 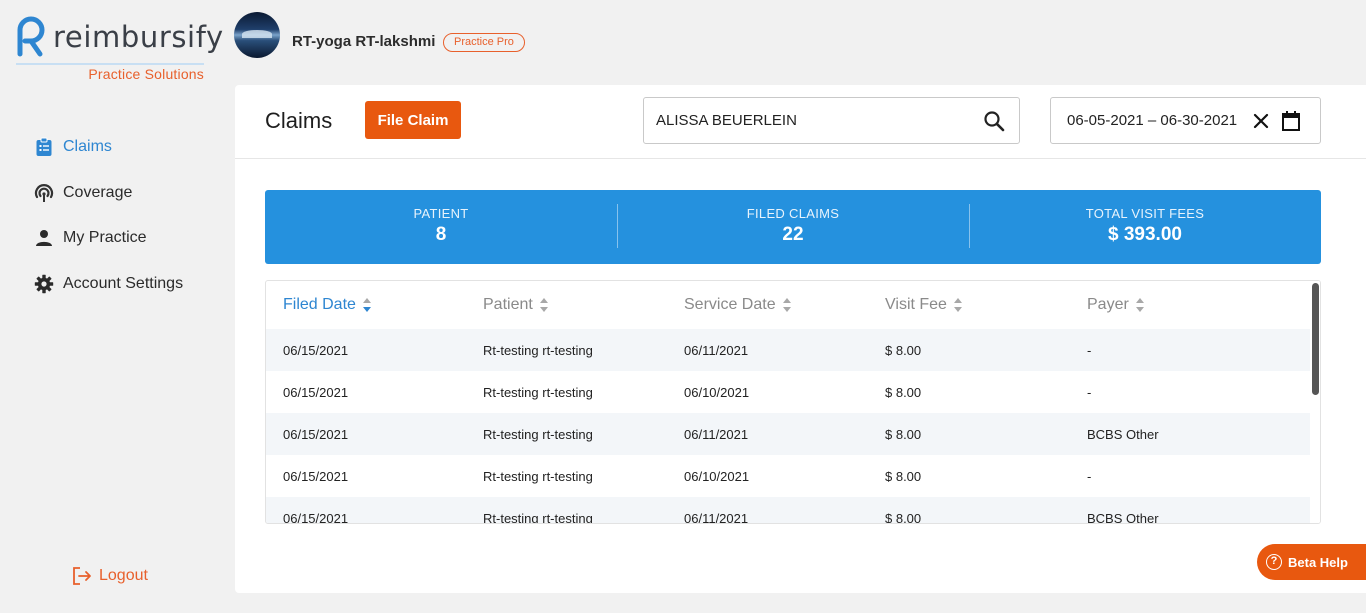 What do you see at coordinates (138, 37) in the screenshot?
I see `brand-name: reimbursify` at bounding box center [138, 37].